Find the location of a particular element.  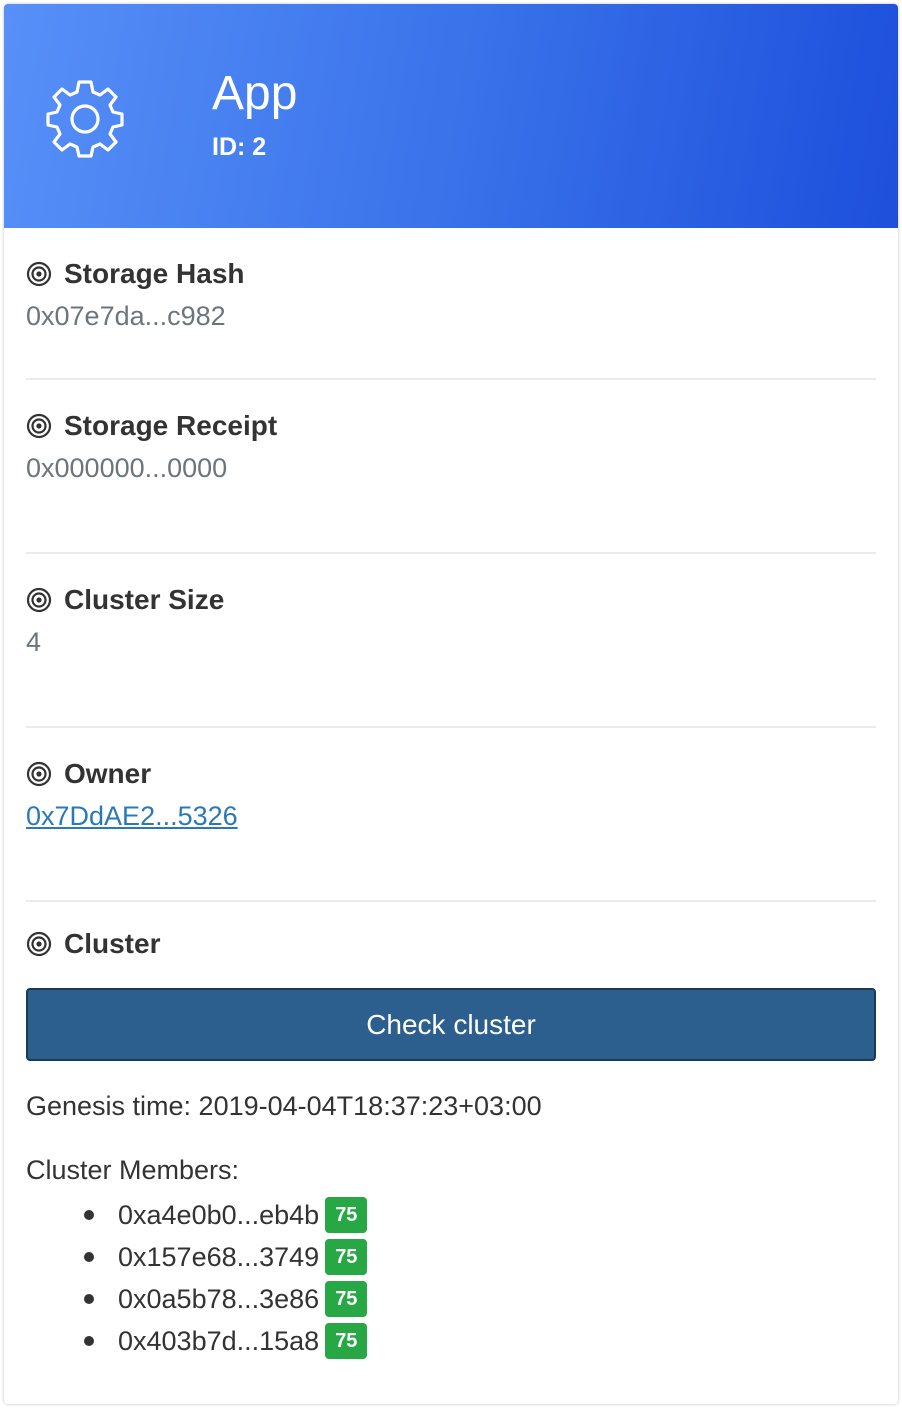

list-item: 0x403b7d...15a8 75 is located at coordinates (226, 1341).